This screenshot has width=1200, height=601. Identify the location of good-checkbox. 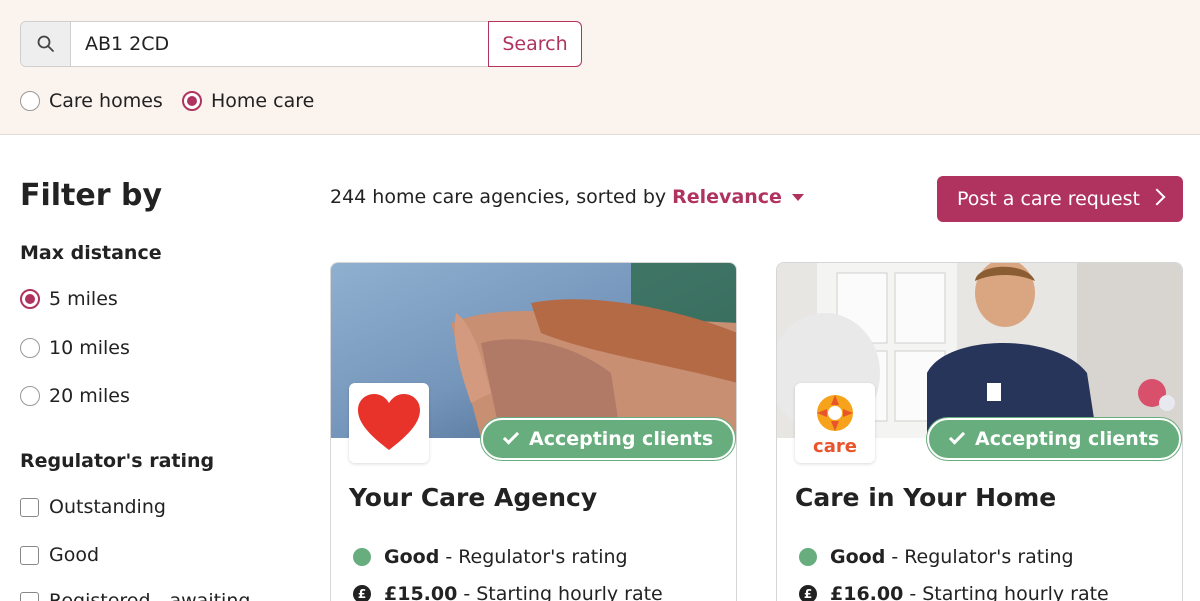
(29, 555).